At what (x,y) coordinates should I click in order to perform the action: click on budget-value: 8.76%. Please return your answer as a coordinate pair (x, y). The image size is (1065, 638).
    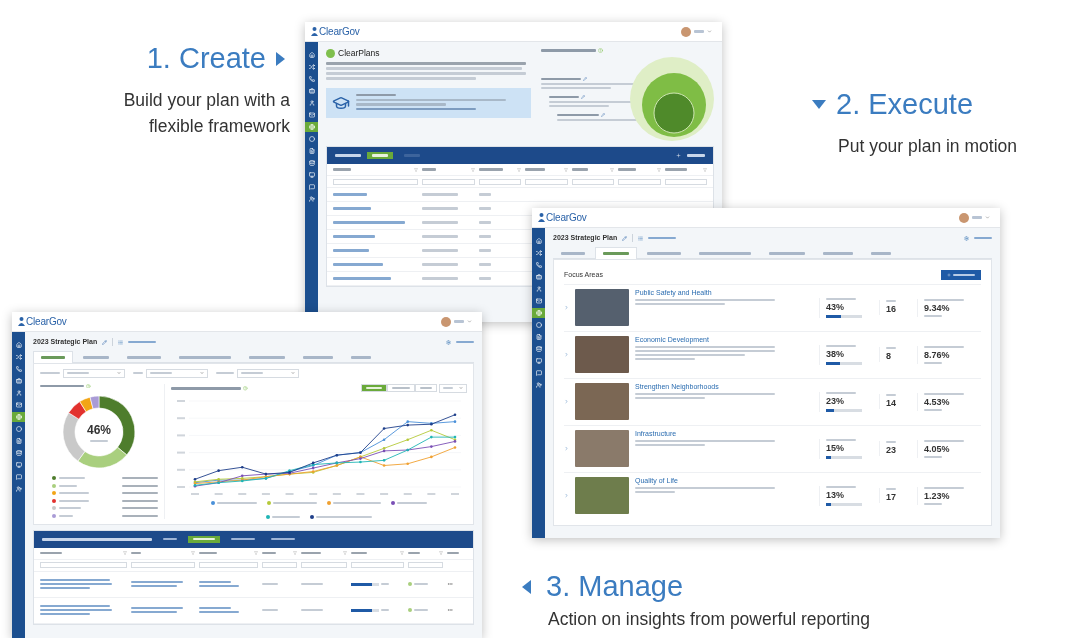
    Looking at the image, I should click on (937, 355).